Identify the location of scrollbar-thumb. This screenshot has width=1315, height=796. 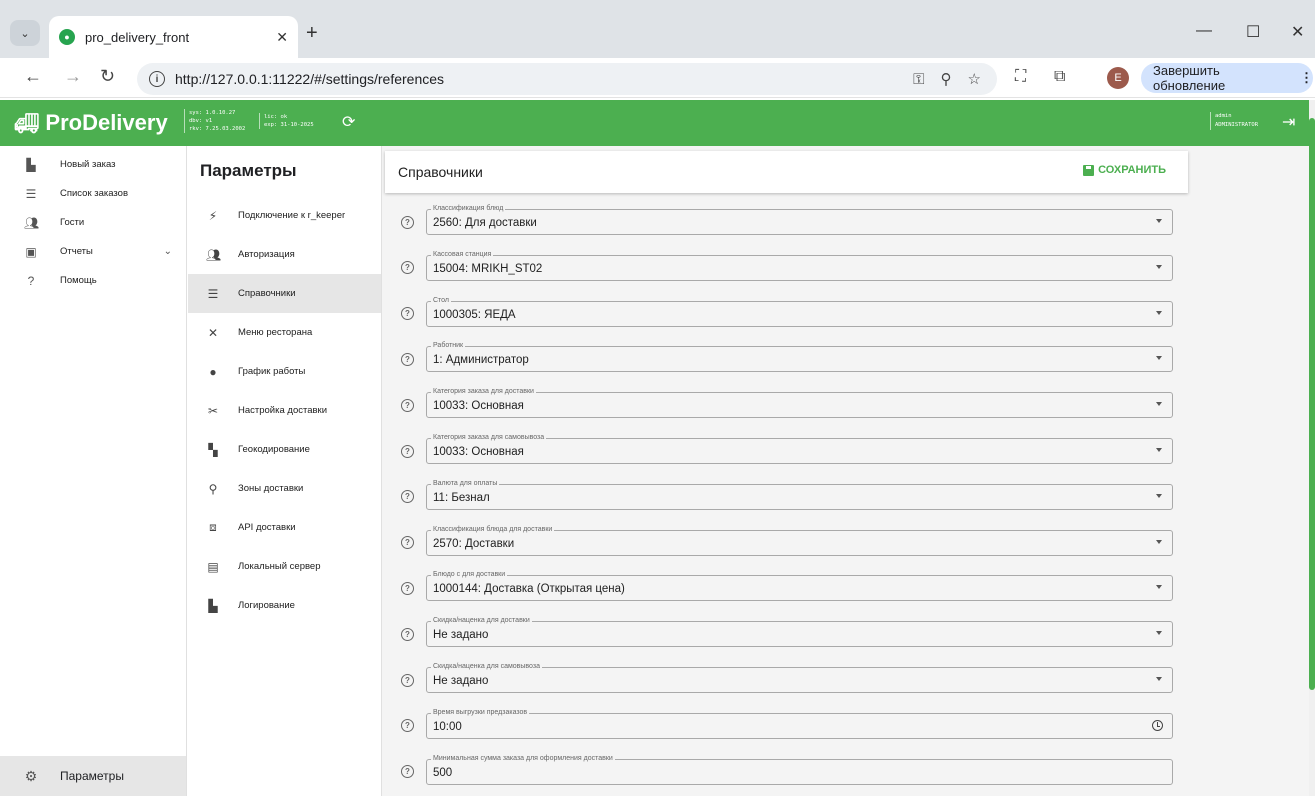
(1312, 404).